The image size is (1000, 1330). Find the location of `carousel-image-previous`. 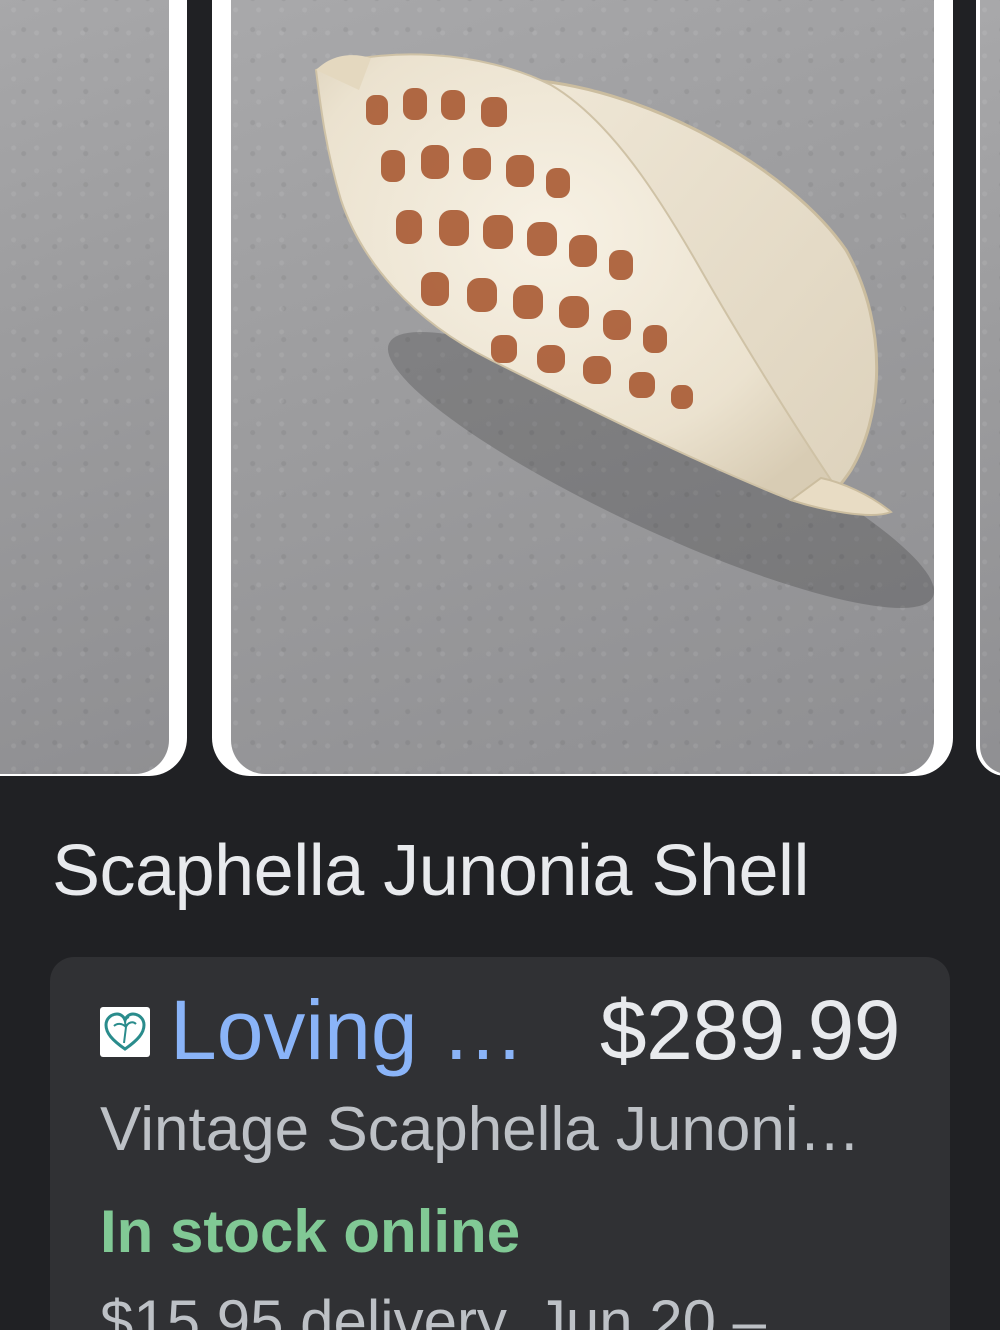

carousel-image-previous is located at coordinates (93, 388).